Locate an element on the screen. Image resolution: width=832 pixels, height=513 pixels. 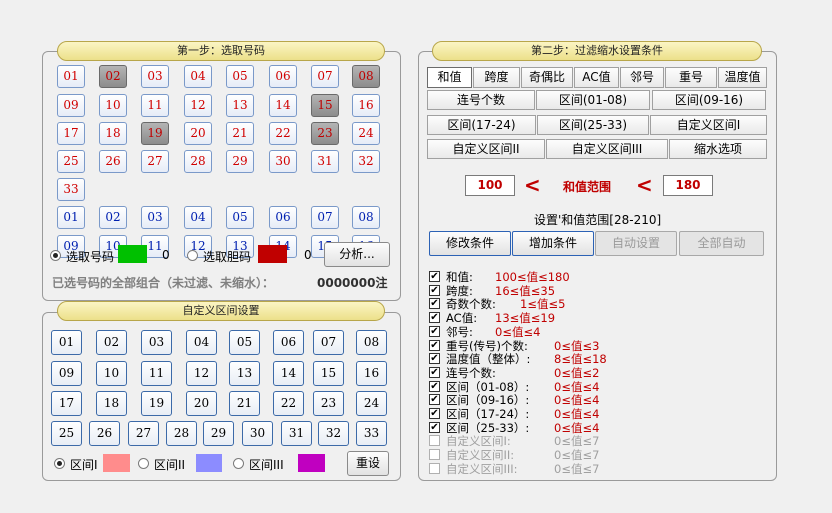
filter-option-tabs_row4-2: 缩水选项 is located at coordinates (718, 149).